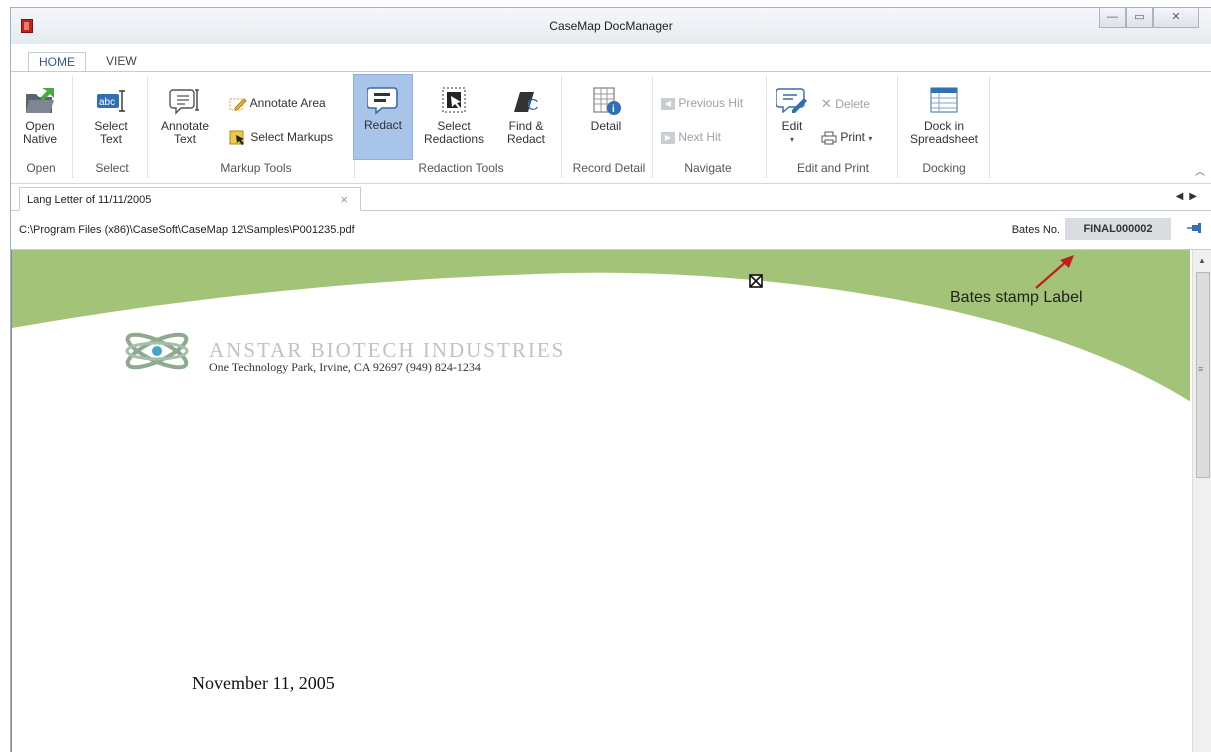 Image resolution: width=1211 pixels, height=752 pixels. I want to click on tab-home: HOME, so click(57, 62).